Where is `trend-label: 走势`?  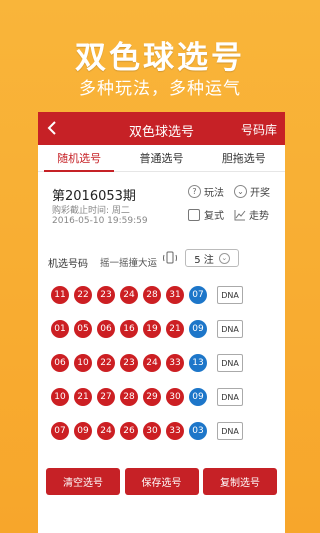
trend-label: 走势 is located at coordinates (259, 216).